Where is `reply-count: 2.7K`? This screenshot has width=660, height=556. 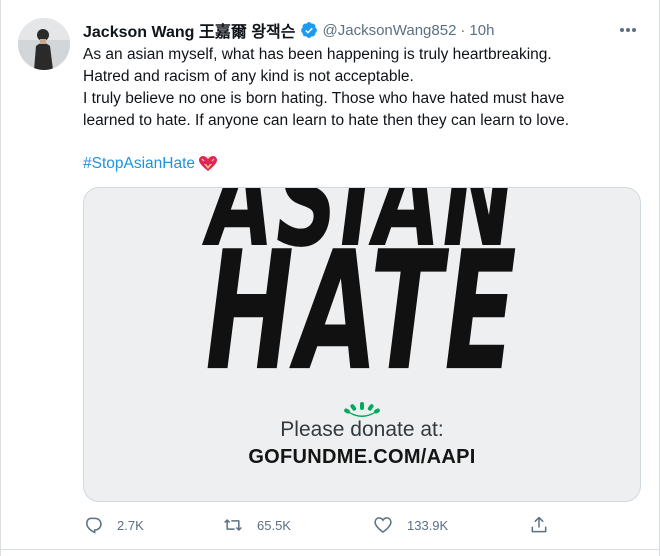 reply-count: 2.7K is located at coordinates (130, 525).